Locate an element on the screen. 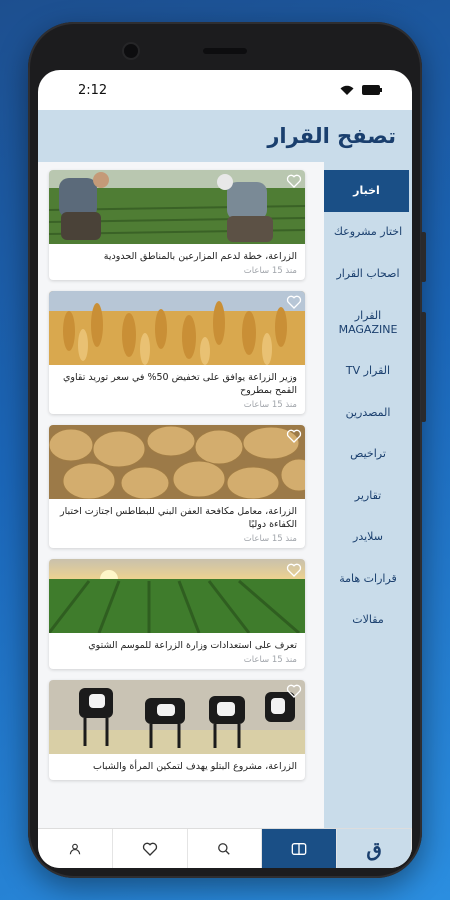 The image size is (450, 900). earpiece-speaker is located at coordinates (225, 51).